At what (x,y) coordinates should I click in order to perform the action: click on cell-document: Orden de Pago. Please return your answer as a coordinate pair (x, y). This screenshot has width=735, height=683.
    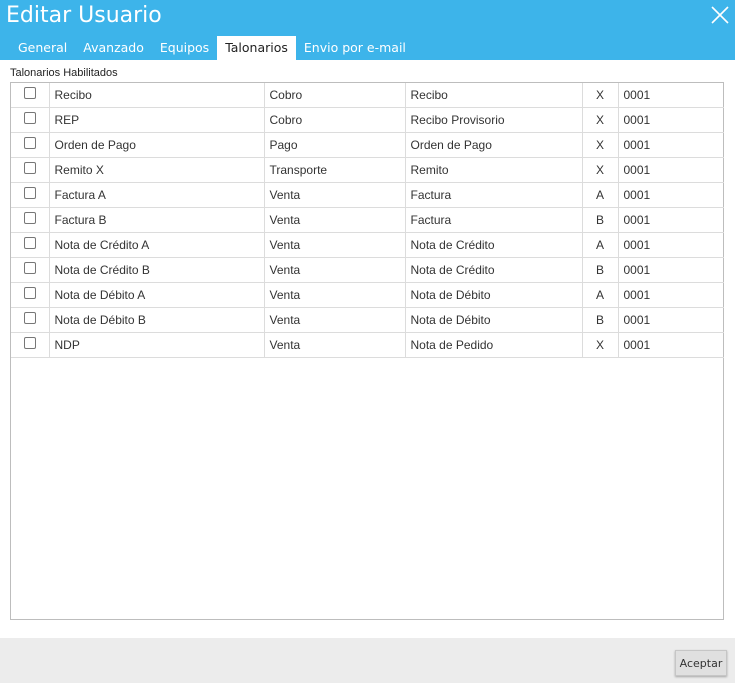
    Looking at the image, I should click on (493, 145).